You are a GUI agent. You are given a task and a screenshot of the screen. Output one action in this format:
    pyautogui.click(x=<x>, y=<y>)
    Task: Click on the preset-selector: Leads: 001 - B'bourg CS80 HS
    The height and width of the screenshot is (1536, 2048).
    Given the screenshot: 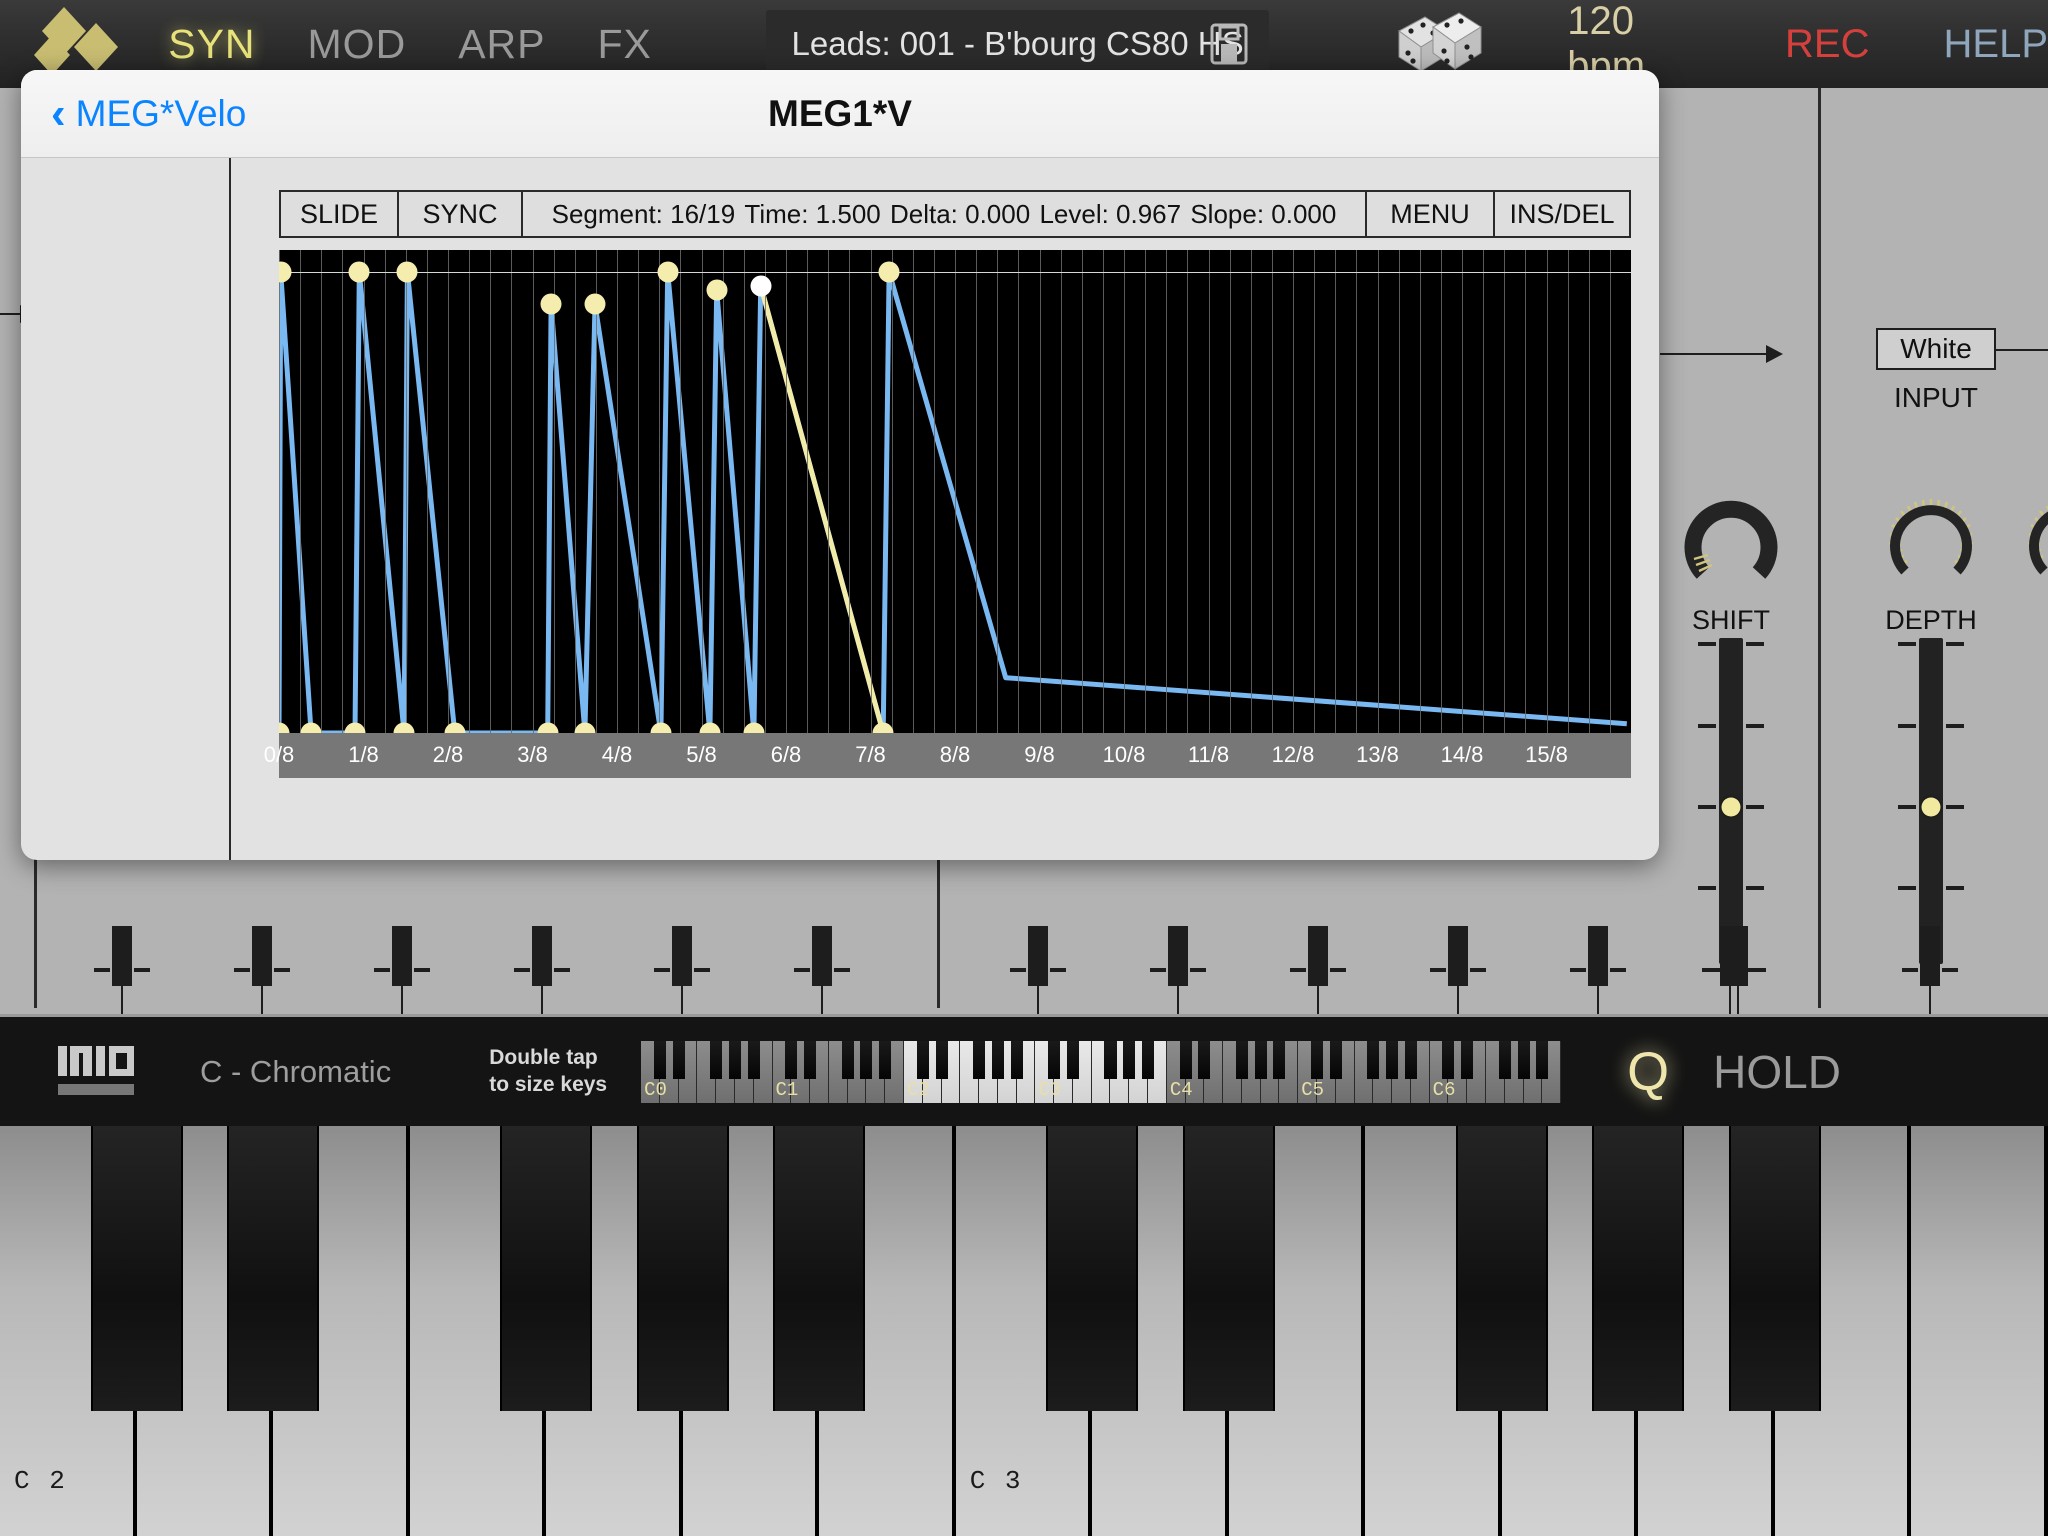 What is the action you would take?
    pyautogui.click(x=1017, y=44)
    